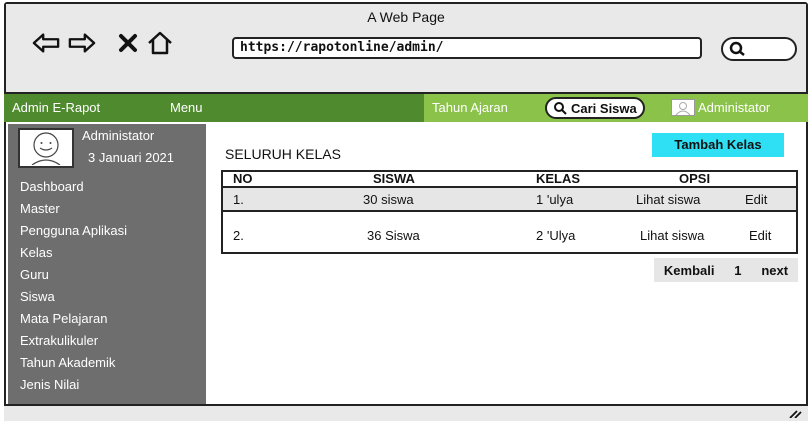 Image resolution: width=810 pixels, height=423 pixels. What do you see at coordinates (394, 178) in the screenshot?
I see `column-header-siswa: SISWA` at bounding box center [394, 178].